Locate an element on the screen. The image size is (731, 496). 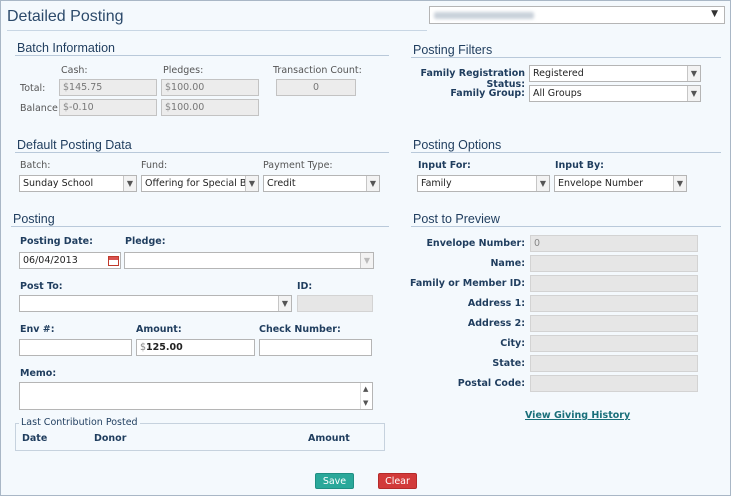
fund-label: Fund: is located at coordinates (154, 165).